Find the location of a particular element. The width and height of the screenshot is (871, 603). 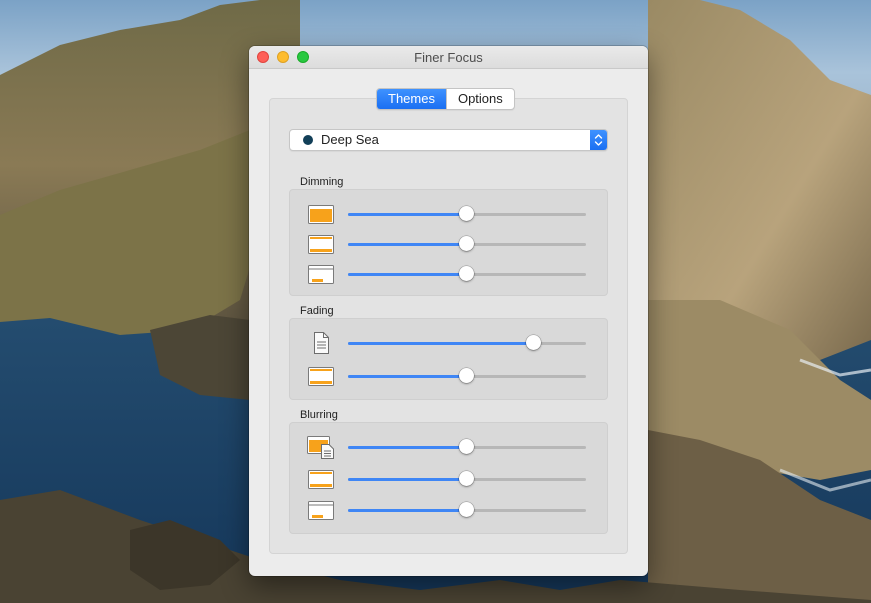

titlebar: Finer Focus is located at coordinates (448, 57).